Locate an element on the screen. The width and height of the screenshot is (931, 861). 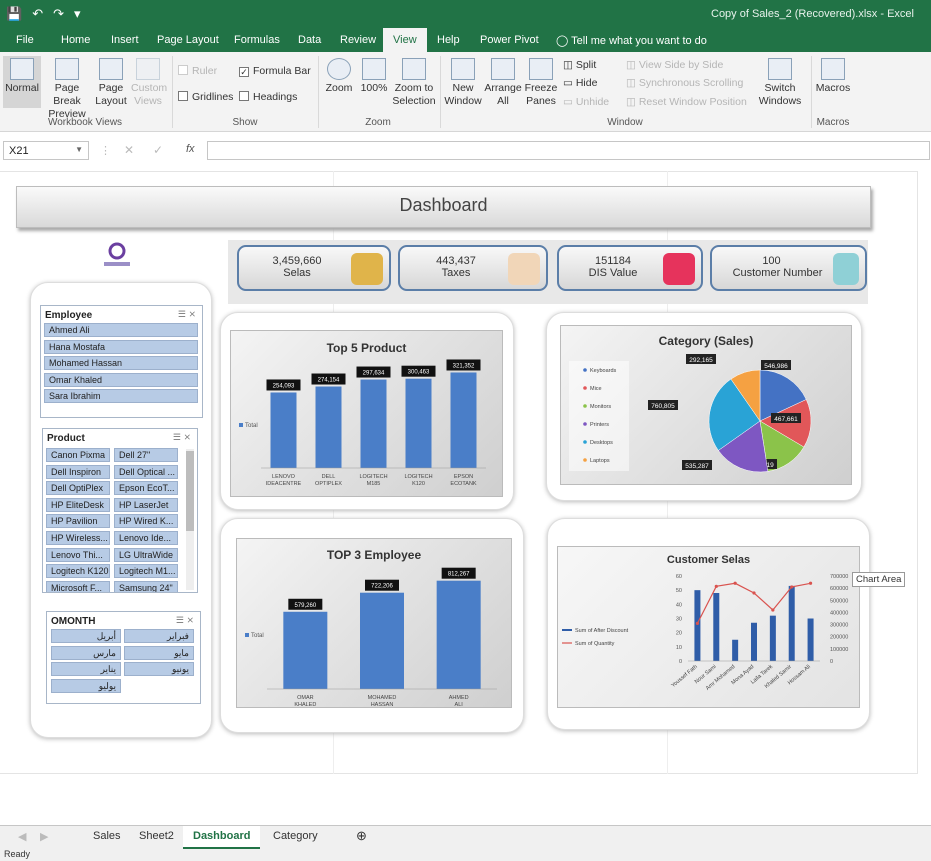
arrange-all-button: Arrange All is located at coordinates (503, 83).